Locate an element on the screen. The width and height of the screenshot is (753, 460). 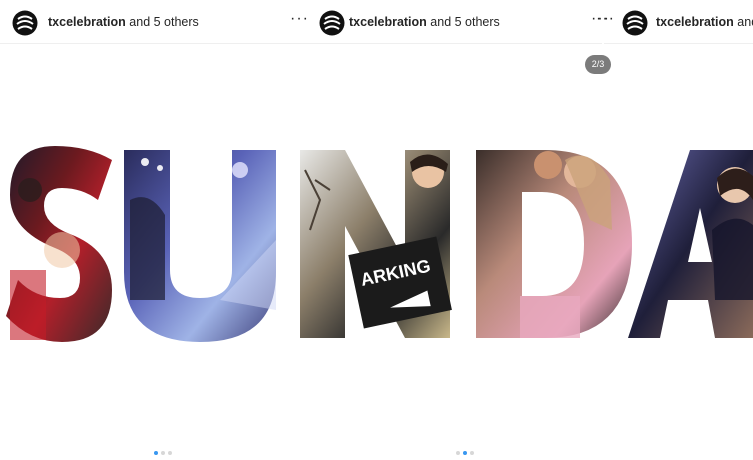
letter-d-image is located at coordinates (554, 244).